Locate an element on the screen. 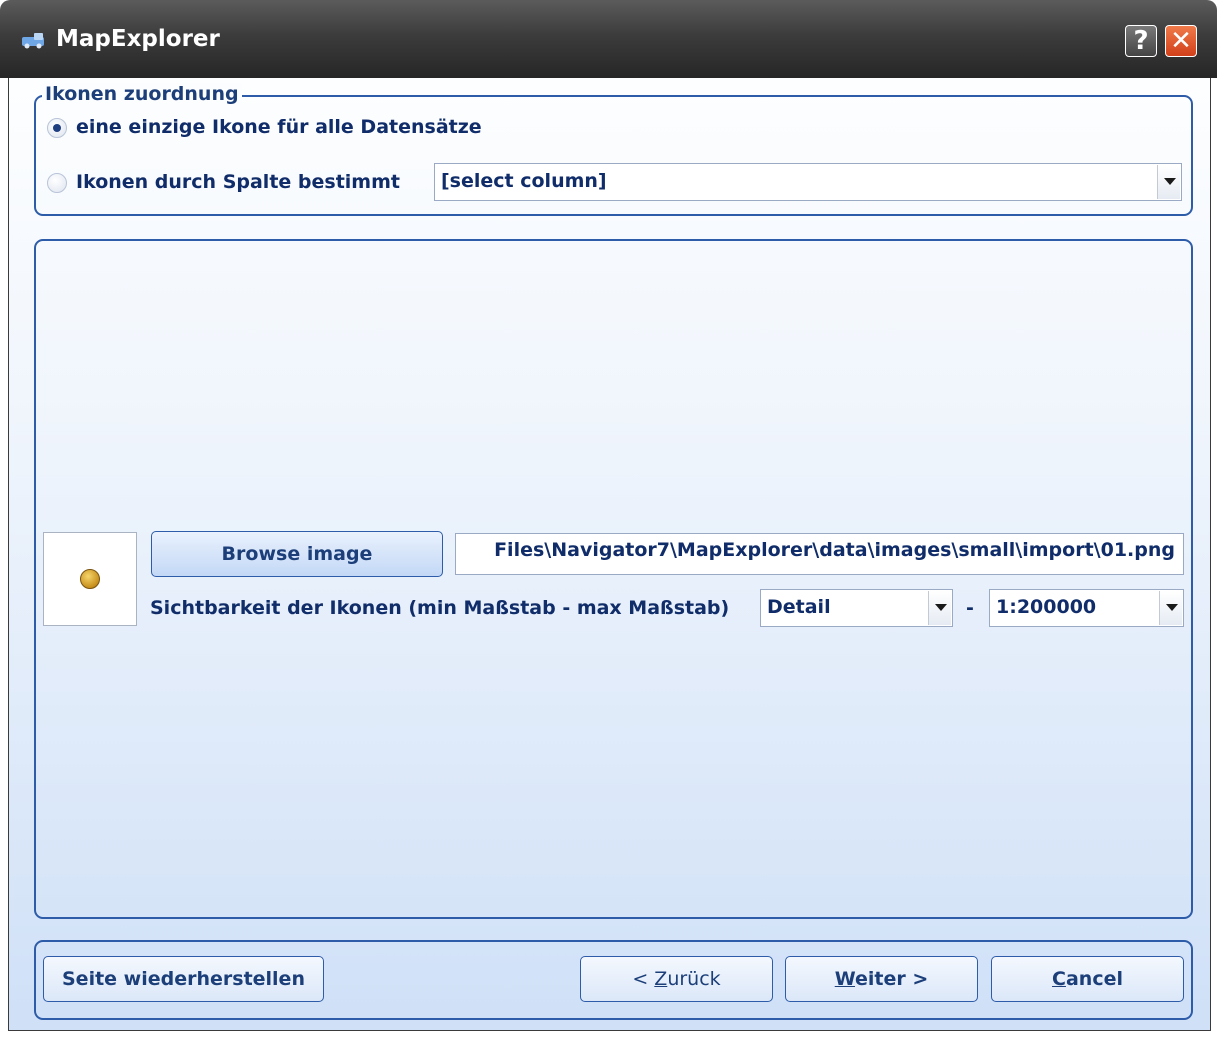  icon-preview is located at coordinates (90, 579).